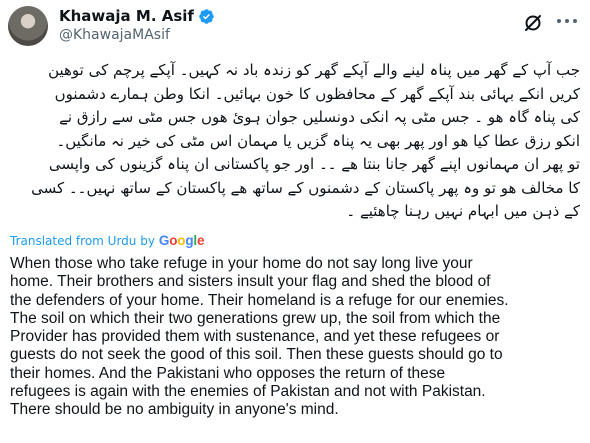 Image resolution: width=590 pixels, height=443 pixels. Describe the element at coordinates (533, 23) in the screenshot. I see `grok-icon` at that location.